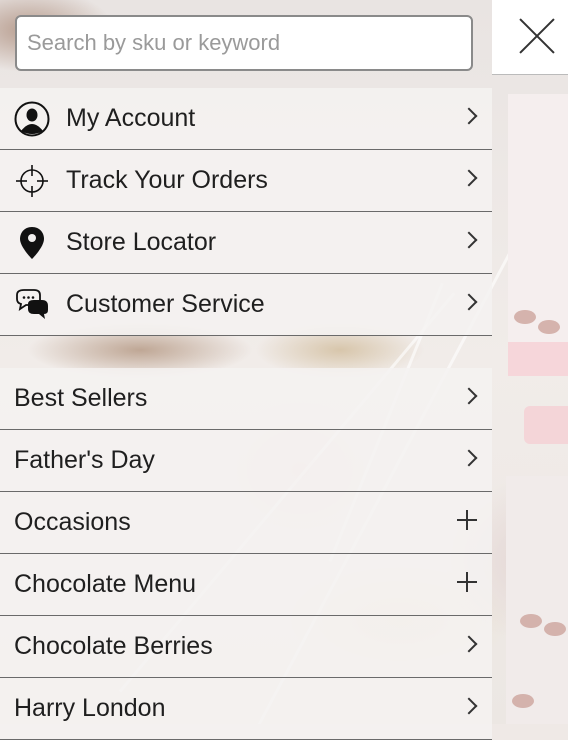 This screenshot has width=568, height=740. Describe the element at coordinates (246, 243) in the screenshot. I see `menu-item-store-locator: Store Locator` at that location.